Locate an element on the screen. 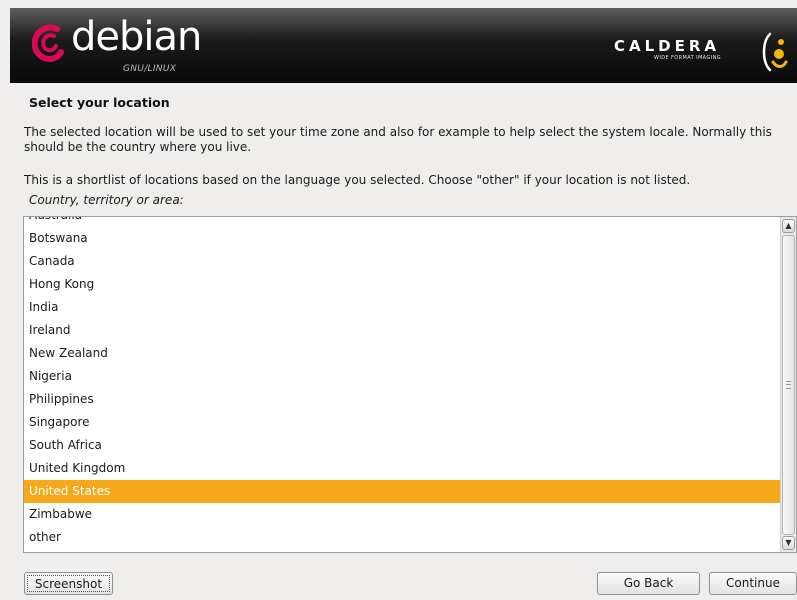 This screenshot has width=797, height=600. list-item: Hong Kong is located at coordinates (403, 284).